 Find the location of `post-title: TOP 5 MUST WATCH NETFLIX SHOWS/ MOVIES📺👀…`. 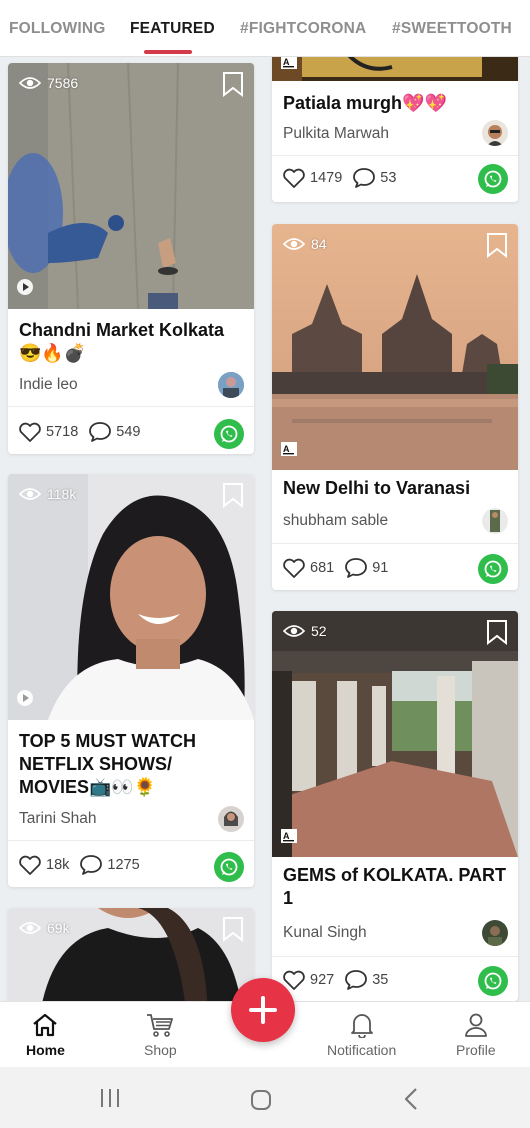

post-title: TOP 5 MUST WATCH NETFLIX SHOWS/ MOVIES📺👀… is located at coordinates (107, 764).